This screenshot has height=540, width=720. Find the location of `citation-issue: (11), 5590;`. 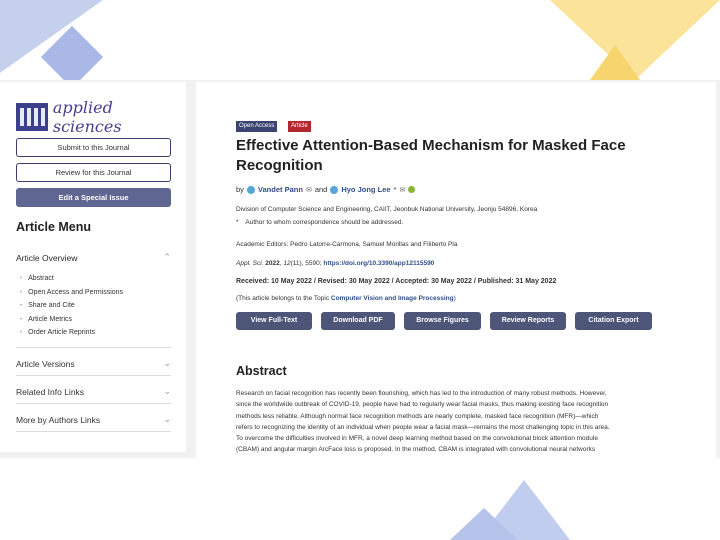

citation-issue: (11), 5590; is located at coordinates (306, 263).